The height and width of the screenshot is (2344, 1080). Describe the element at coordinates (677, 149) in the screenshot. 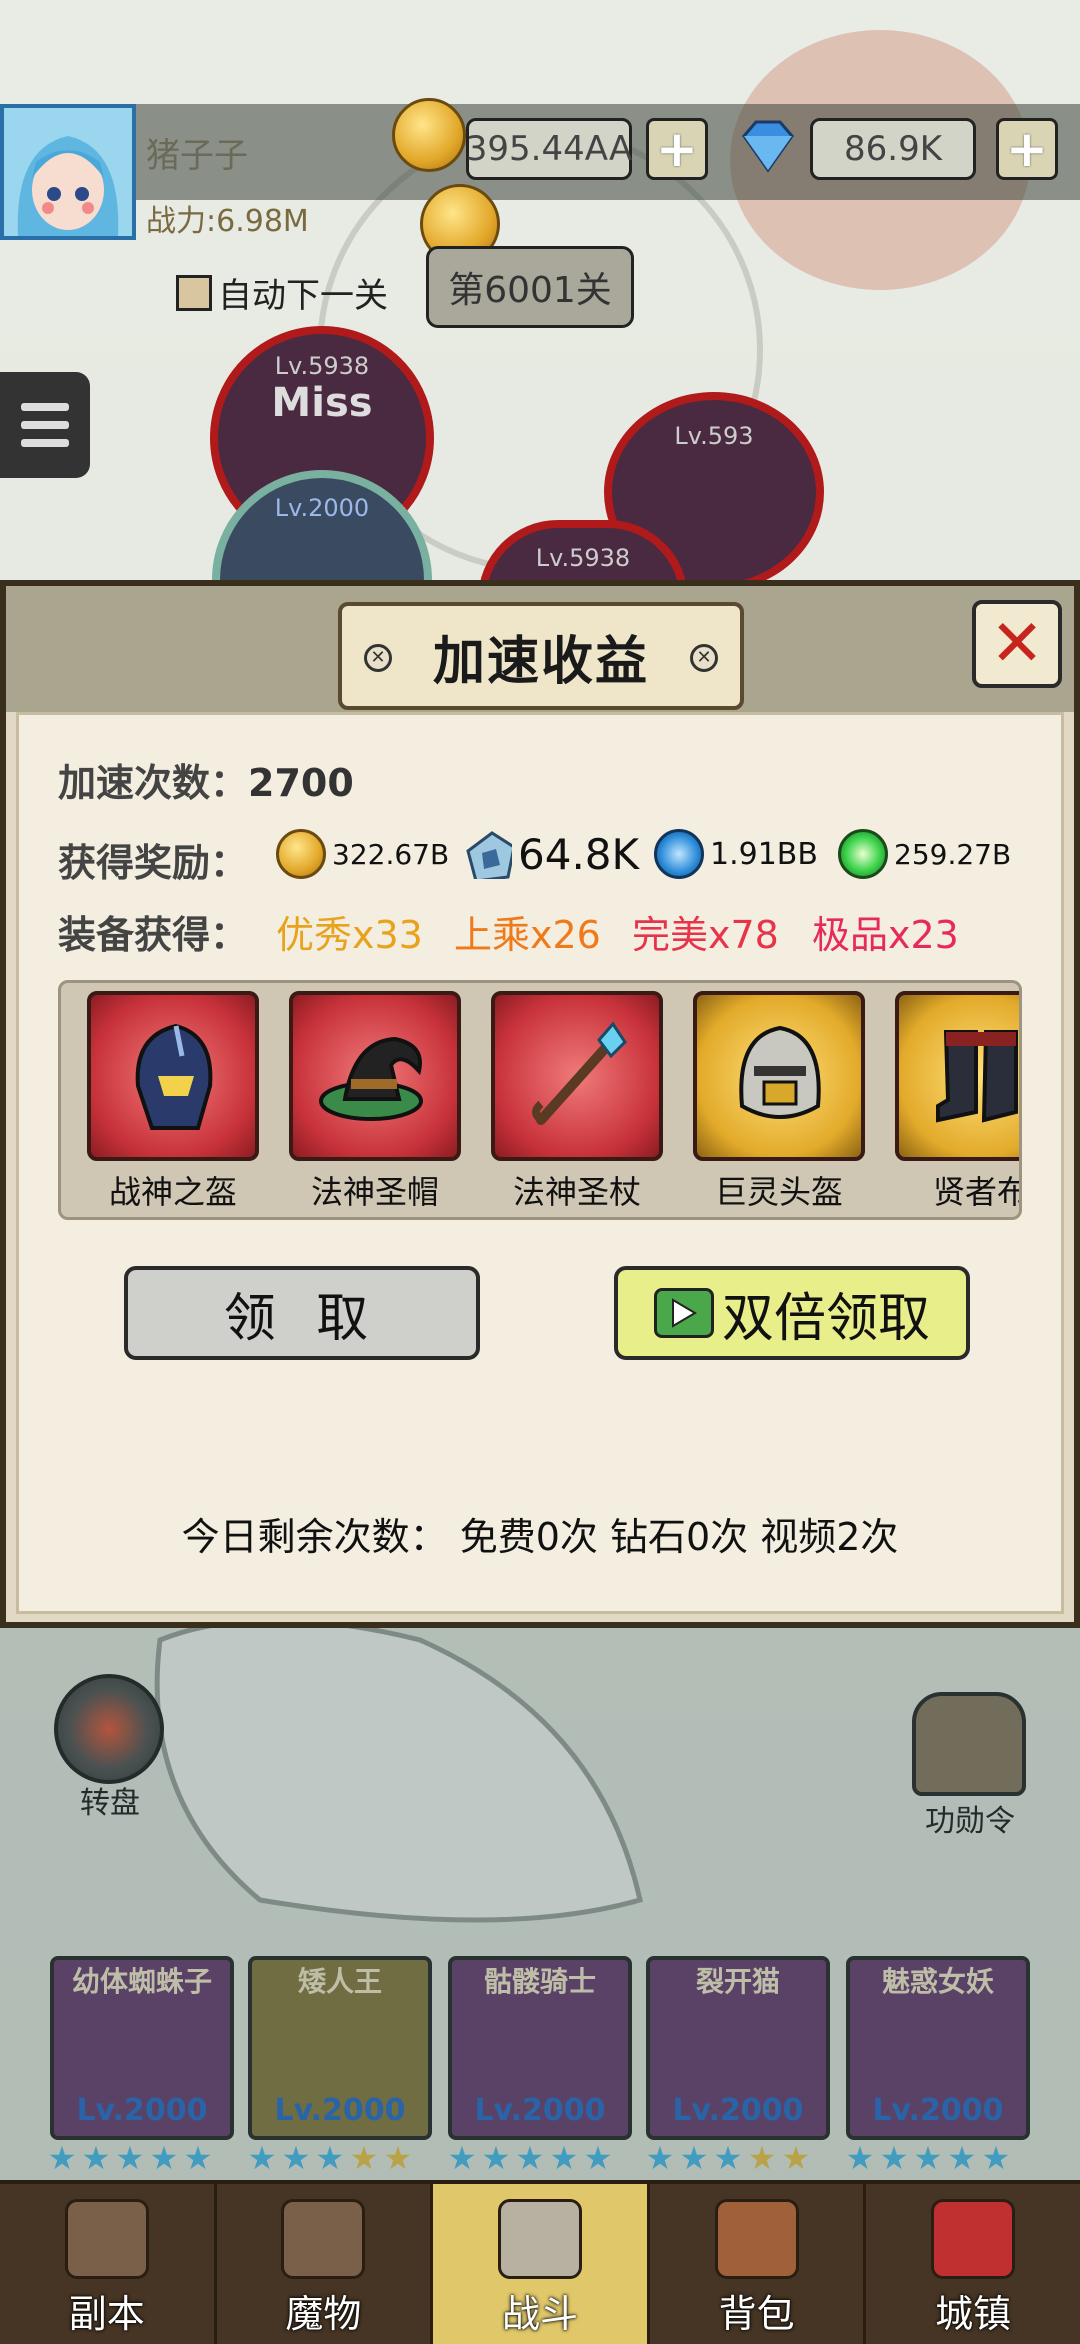

I see `add-gold-button: +` at that location.